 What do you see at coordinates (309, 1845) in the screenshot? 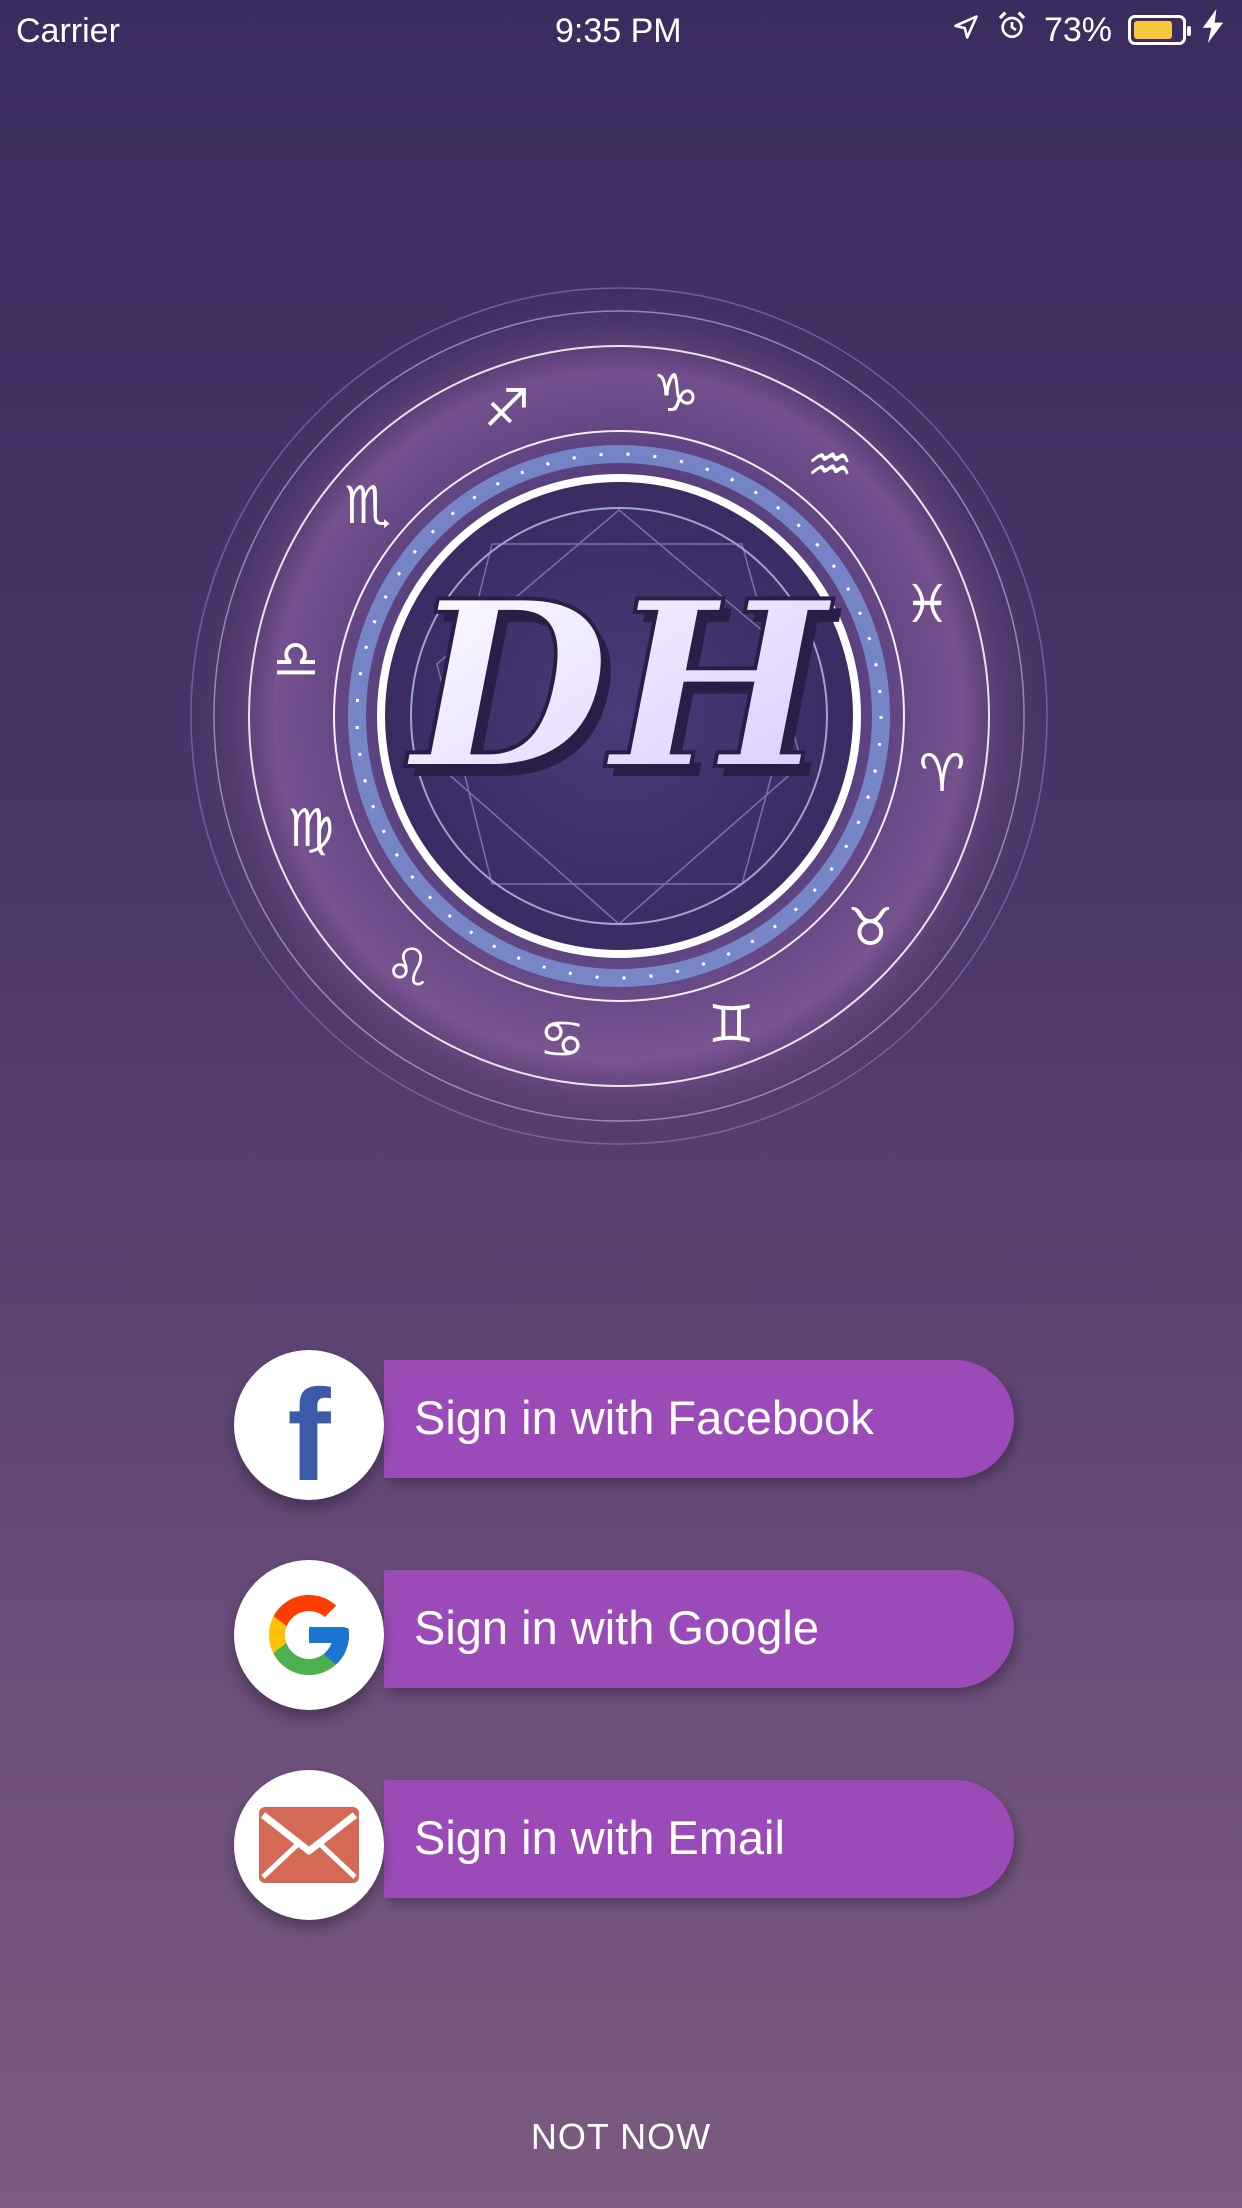
I see `email-envelope-icon` at bounding box center [309, 1845].